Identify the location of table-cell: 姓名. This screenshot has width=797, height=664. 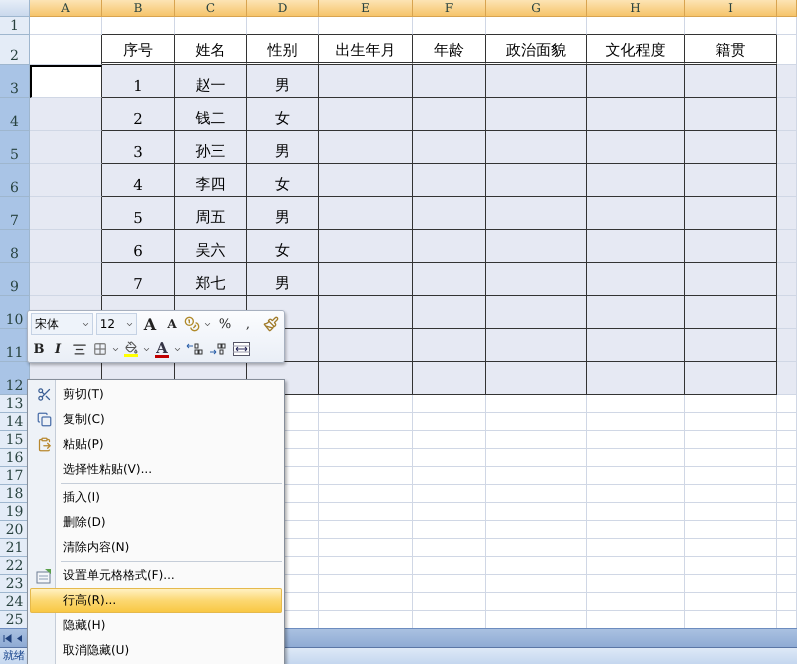
(211, 50).